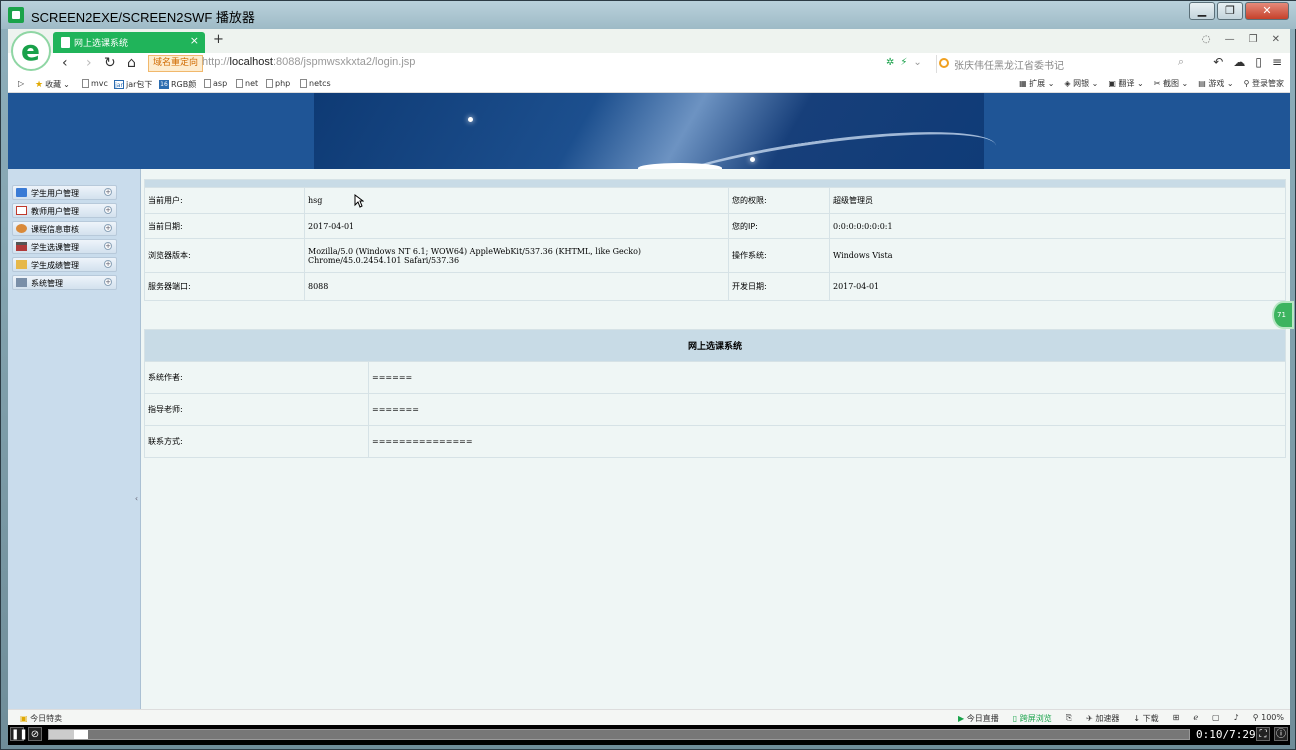 The image size is (1296, 750). I want to click on bookmark-rgb: 16 RGB颜, so click(177, 84).